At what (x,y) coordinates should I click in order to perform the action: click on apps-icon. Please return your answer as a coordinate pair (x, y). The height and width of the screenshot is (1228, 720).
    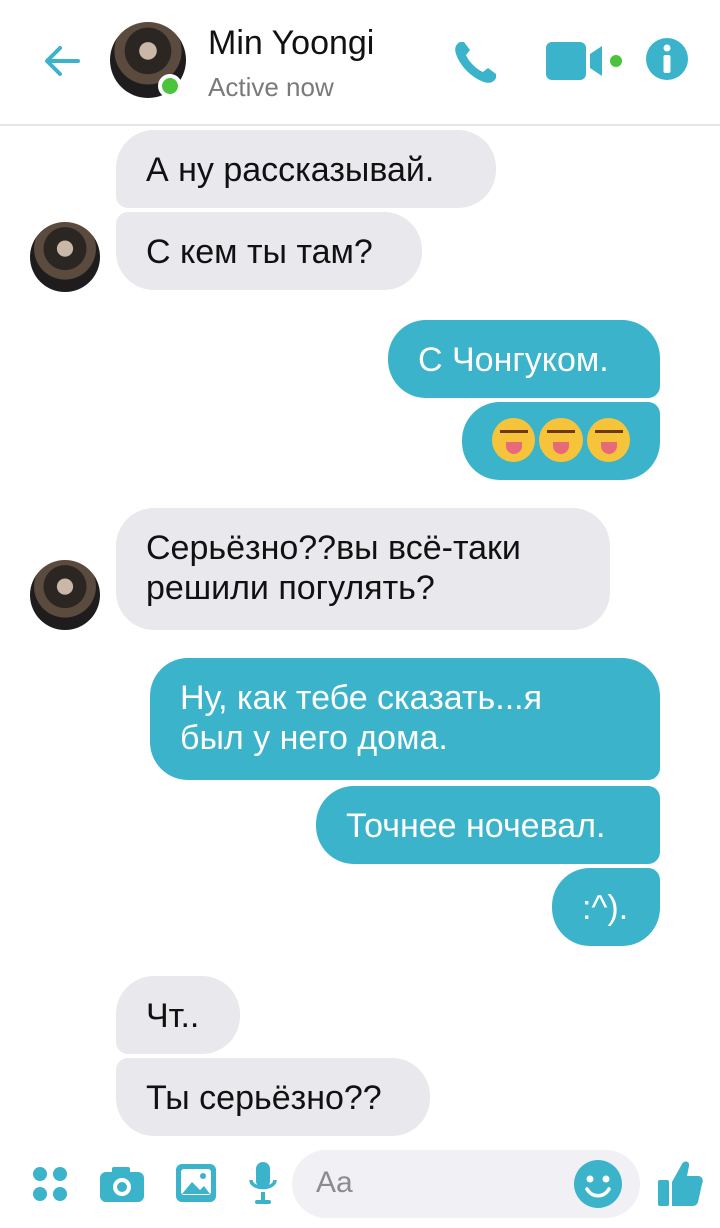
    Looking at the image, I should click on (50, 1184).